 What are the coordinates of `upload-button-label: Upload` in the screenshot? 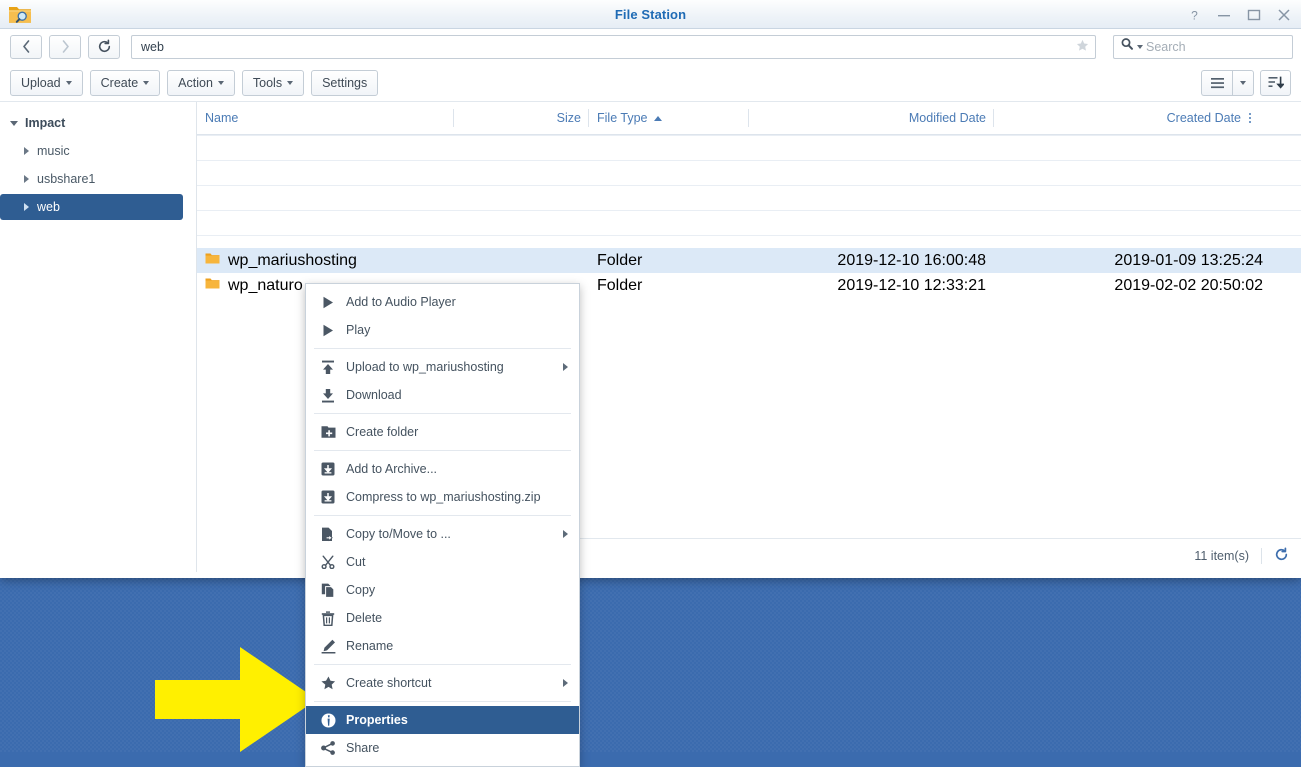 It's located at (41, 83).